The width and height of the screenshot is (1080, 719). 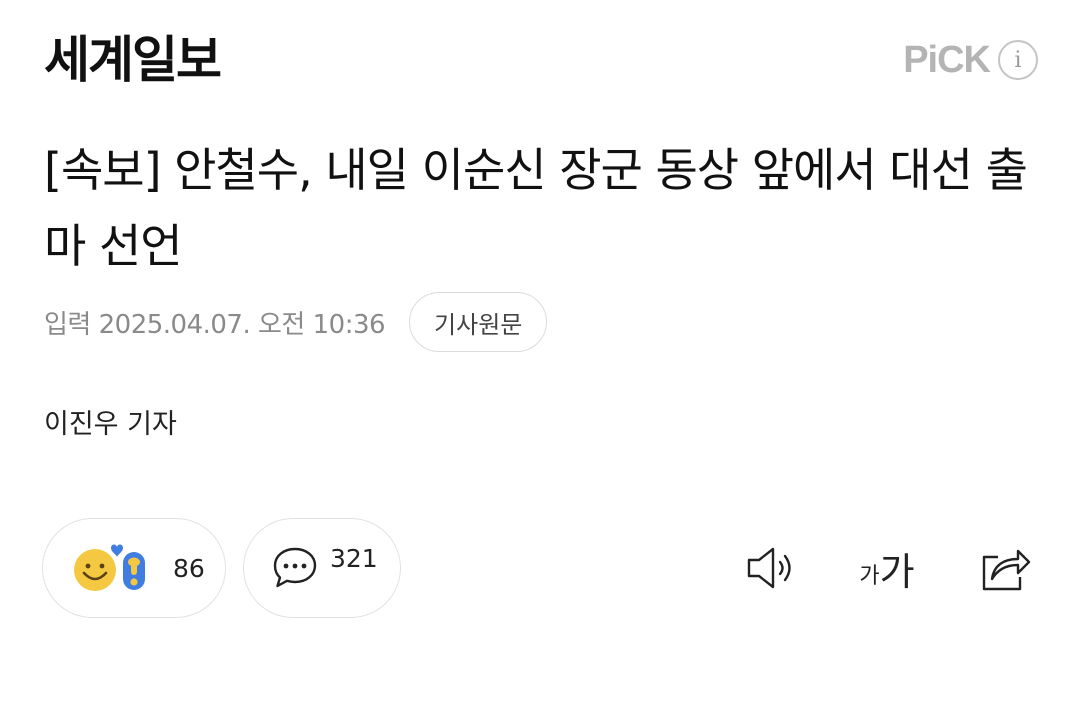 What do you see at coordinates (769, 568) in the screenshot?
I see `speaker-icon` at bounding box center [769, 568].